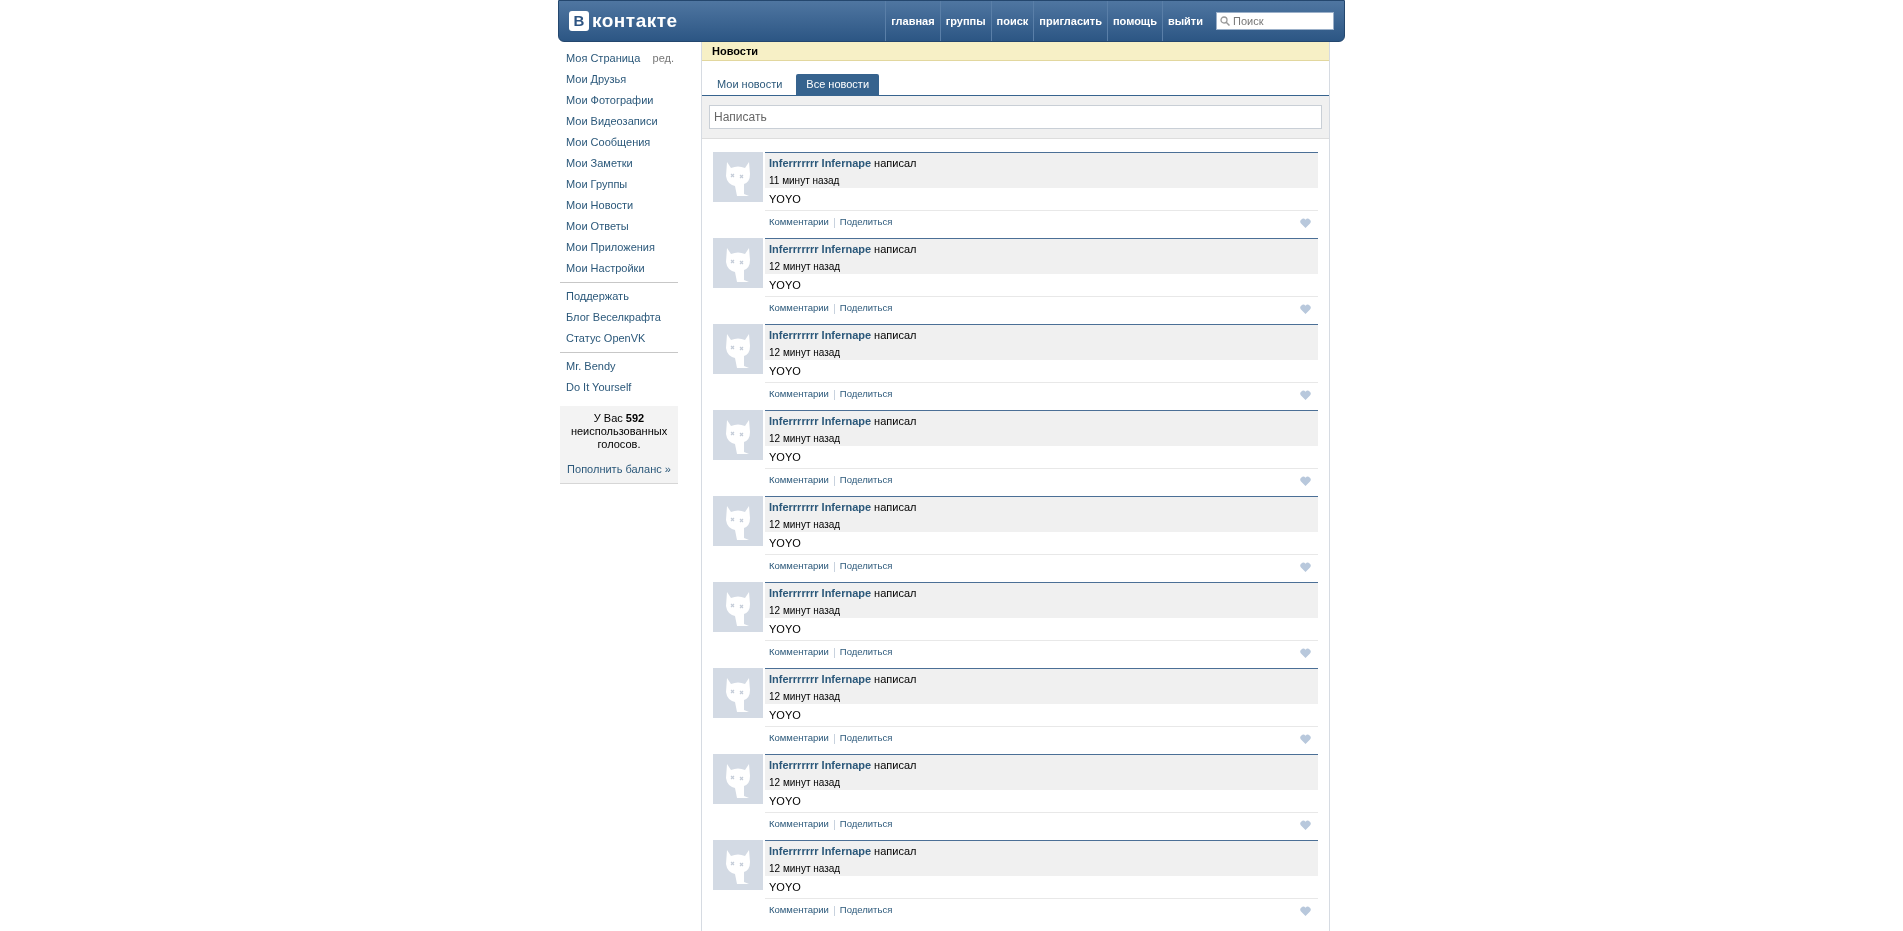 Image resolution: width=1903 pixels, height=931 pixels. What do you see at coordinates (1015, 117) in the screenshot?
I see `compose-field: Написать` at bounding box center [1015, 117].